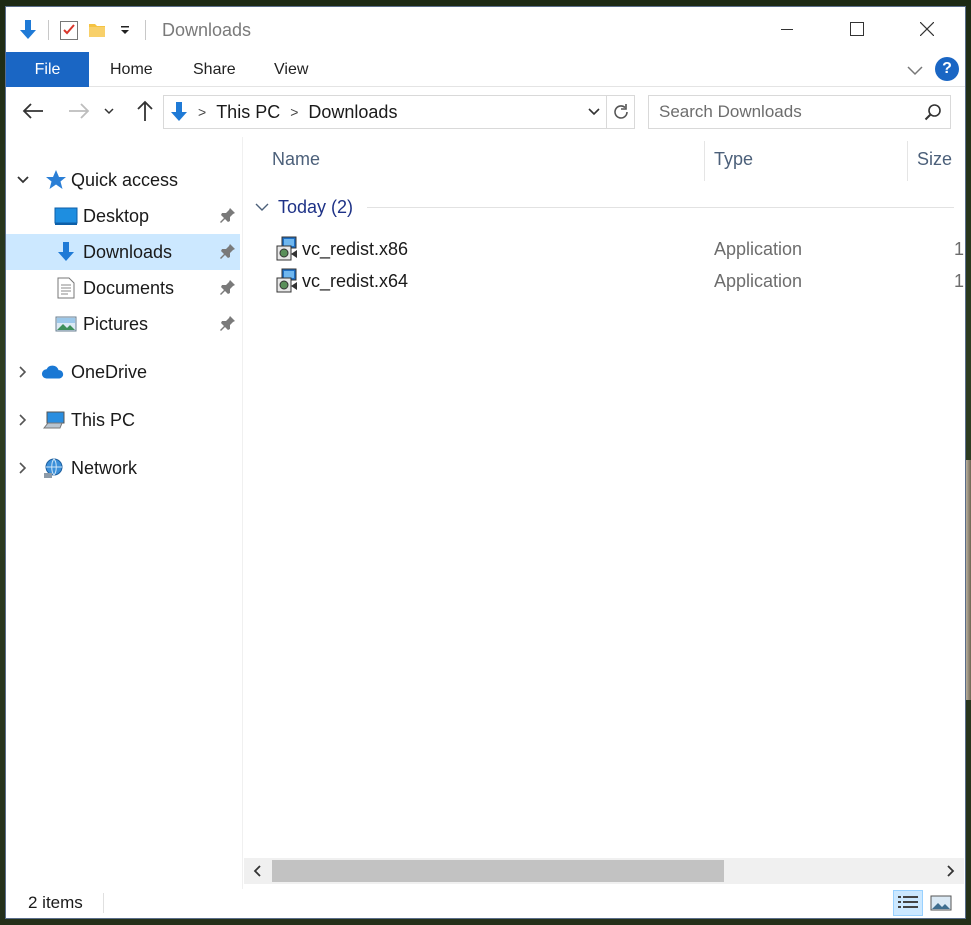  Describe the element at coordinates (123, 288) in the screenshot. I see `nav-item-documents: Documents` at that location.